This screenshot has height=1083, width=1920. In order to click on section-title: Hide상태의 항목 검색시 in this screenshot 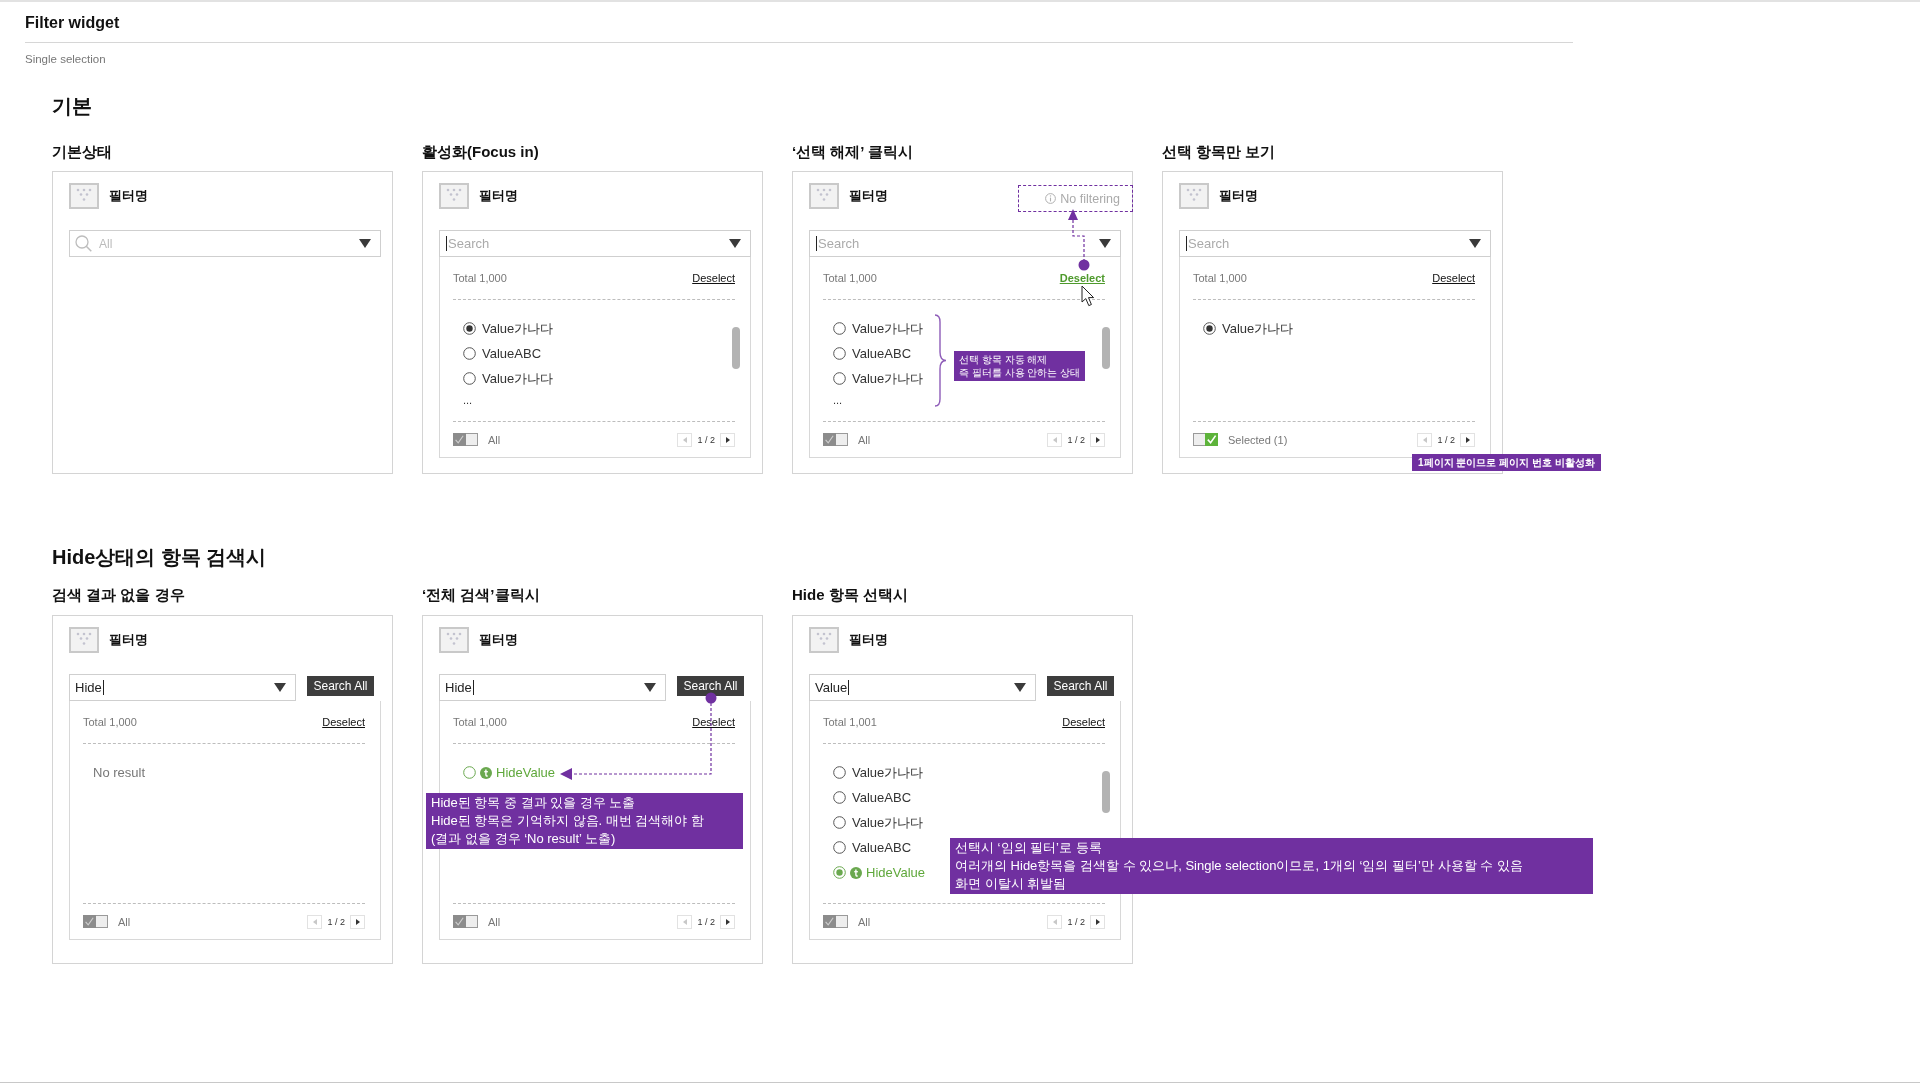, I will do `click(159, 557)`.